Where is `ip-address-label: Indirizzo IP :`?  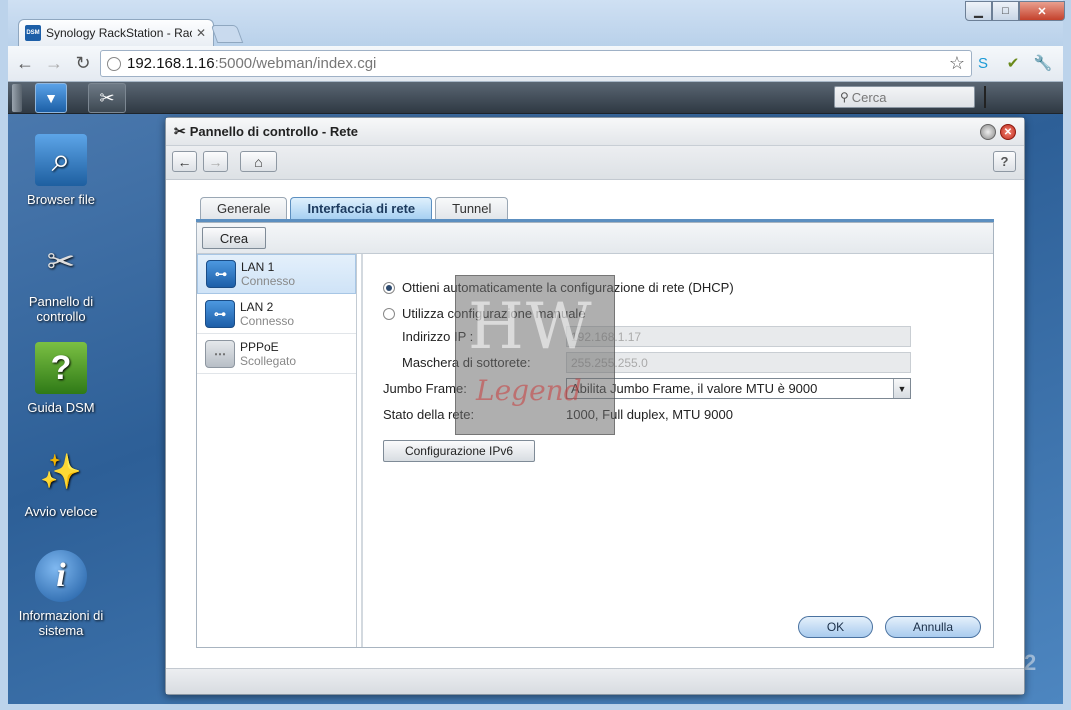
ip-address-label: Indirizzo IP : is located at coordinates (438, 336).